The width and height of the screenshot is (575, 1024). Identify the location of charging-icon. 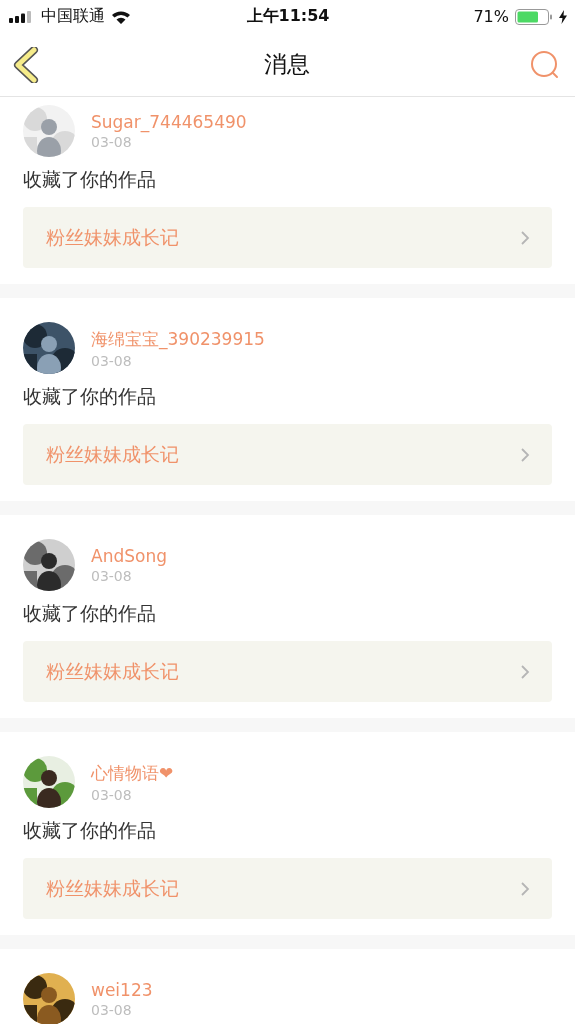
(563, 16).